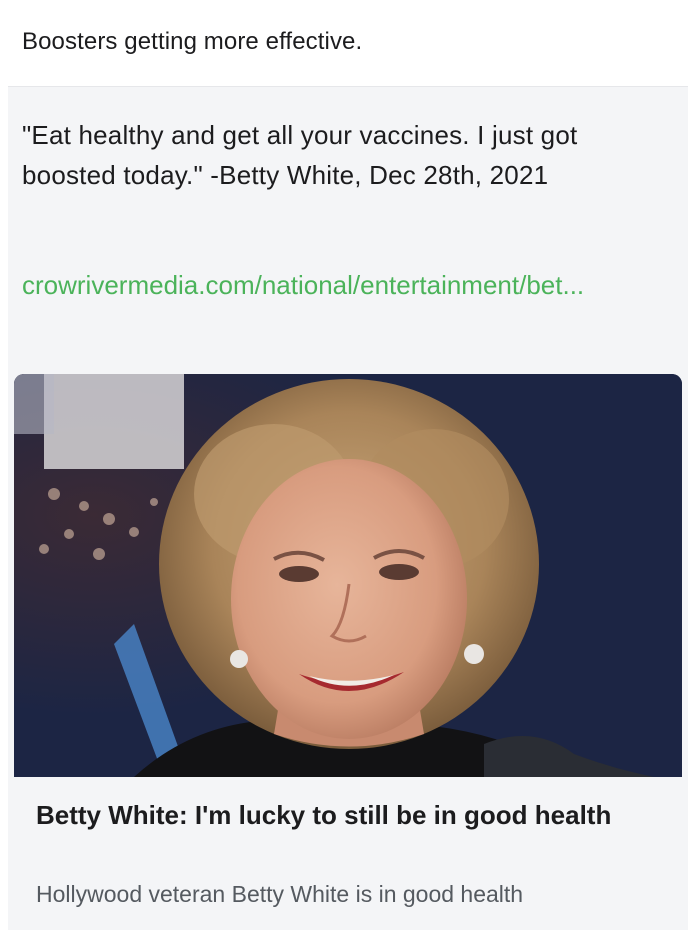 The width and height of the screenshot is (698, 930). Describe the element at coordinates (192, 41) in the screenshot. I see `post-caption: Boosters getting more effective.` at that location.